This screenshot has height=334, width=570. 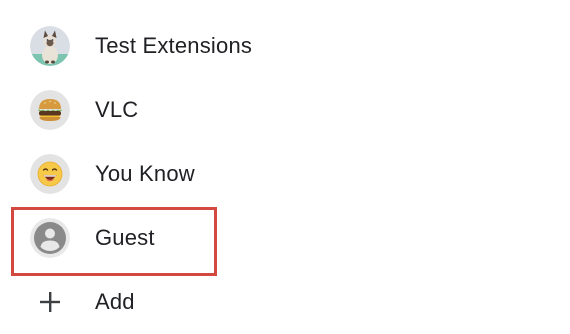 What do you see at coordinates (145, 173) in the screenshot?
I see `profile-label: You Know` at bounding box center [145, 173].